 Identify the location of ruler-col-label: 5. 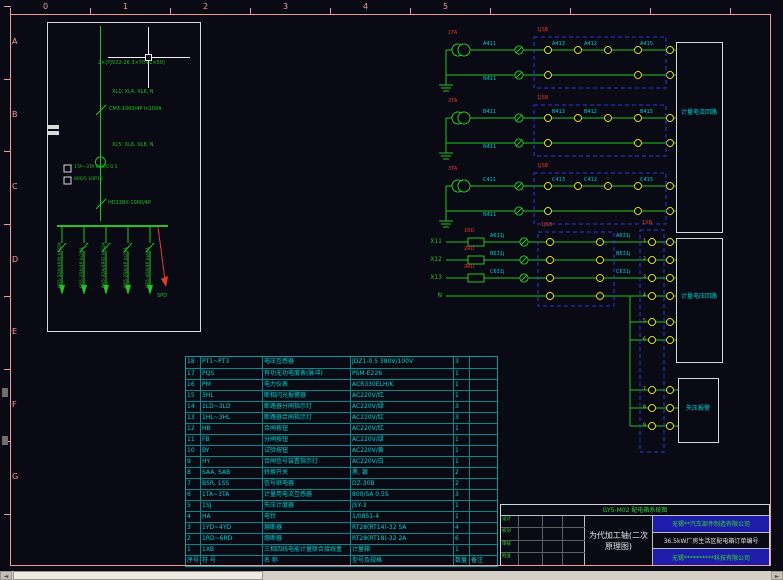
(446, 6).